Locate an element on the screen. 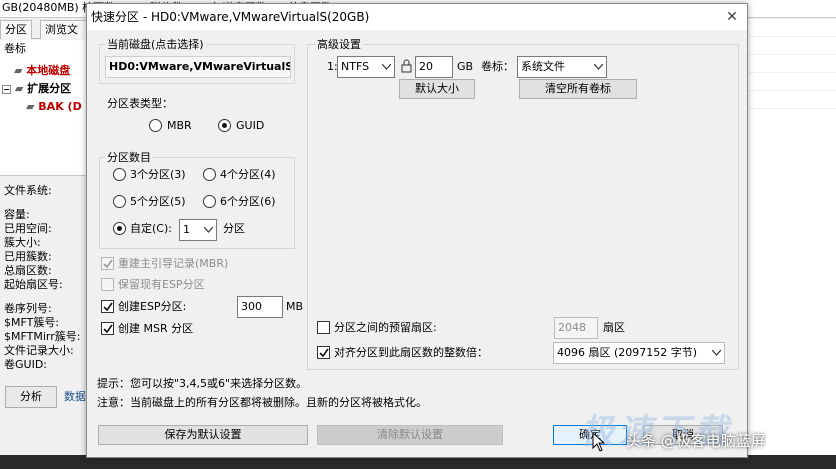  brand-caption: 头条 @极客电脑蓝屏 is located at coordinates (696, 441).